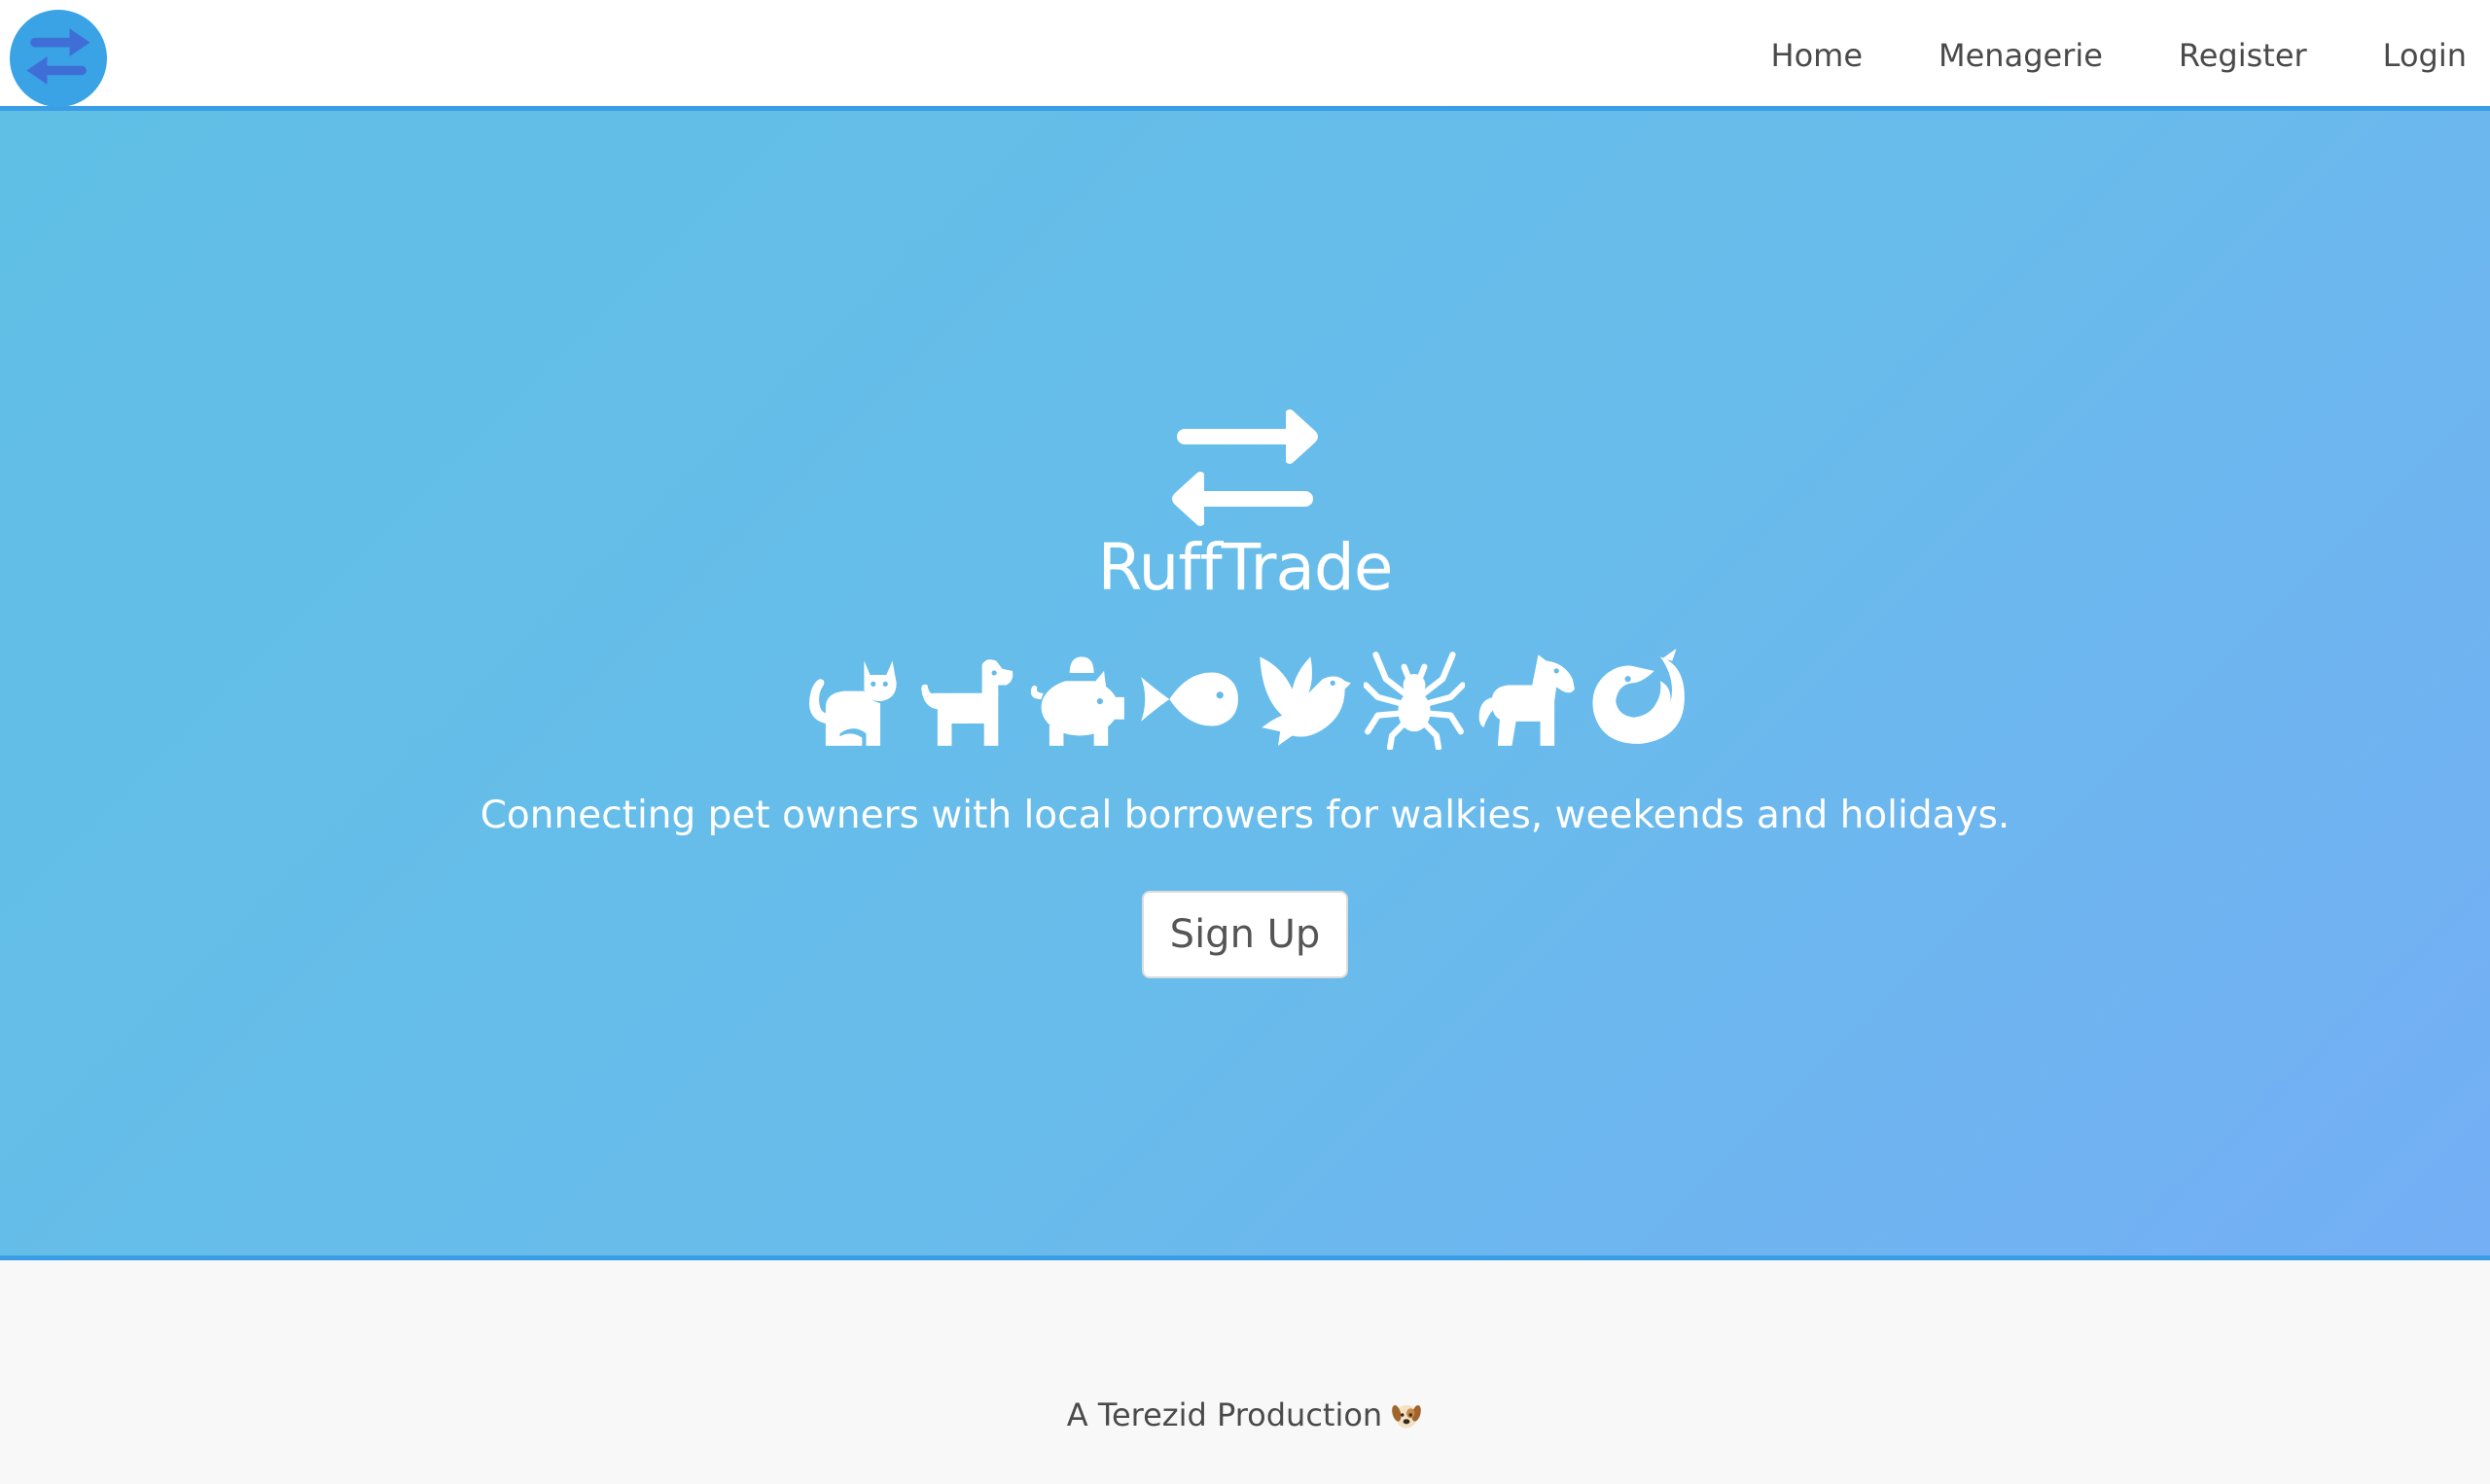  I want to click on nav-link-menagerie: Menagerie, so click(2021, 56).